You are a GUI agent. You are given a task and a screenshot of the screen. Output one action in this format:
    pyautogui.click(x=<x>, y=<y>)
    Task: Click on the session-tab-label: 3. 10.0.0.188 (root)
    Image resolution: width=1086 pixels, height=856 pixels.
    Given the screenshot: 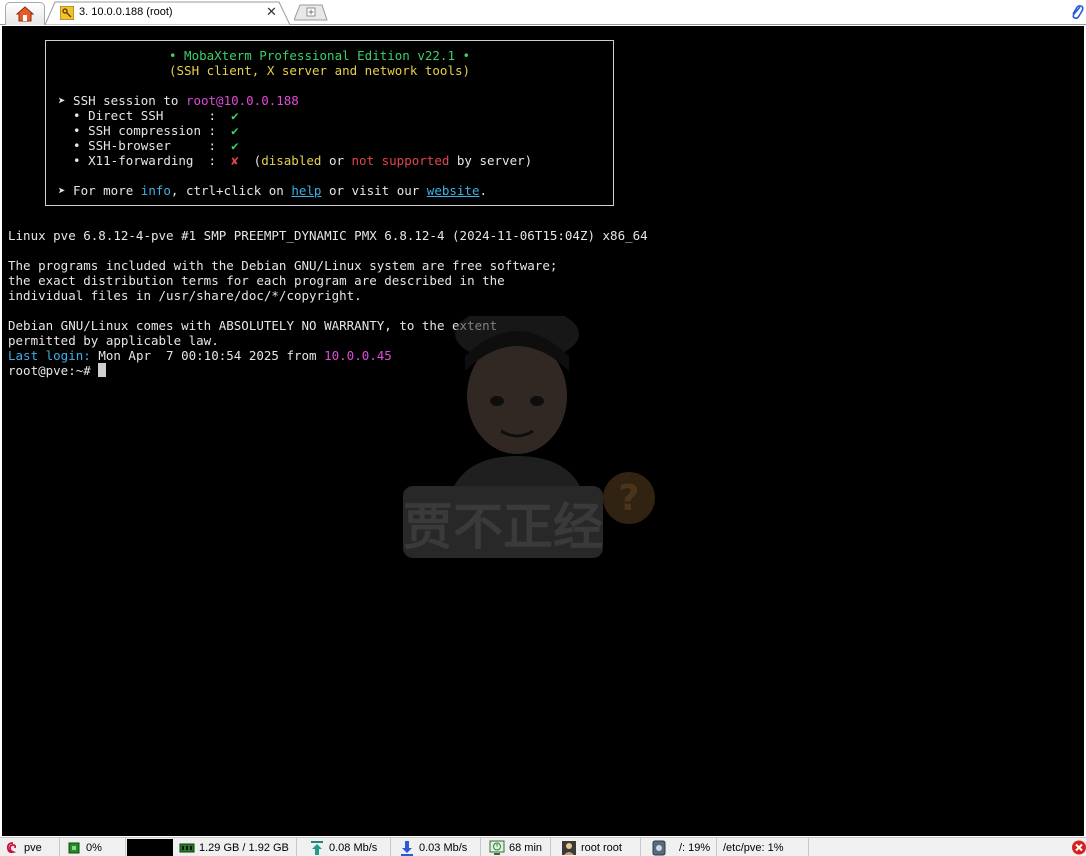 What is the action you would take?
    pyautogui.click(x=126, y=12)
    